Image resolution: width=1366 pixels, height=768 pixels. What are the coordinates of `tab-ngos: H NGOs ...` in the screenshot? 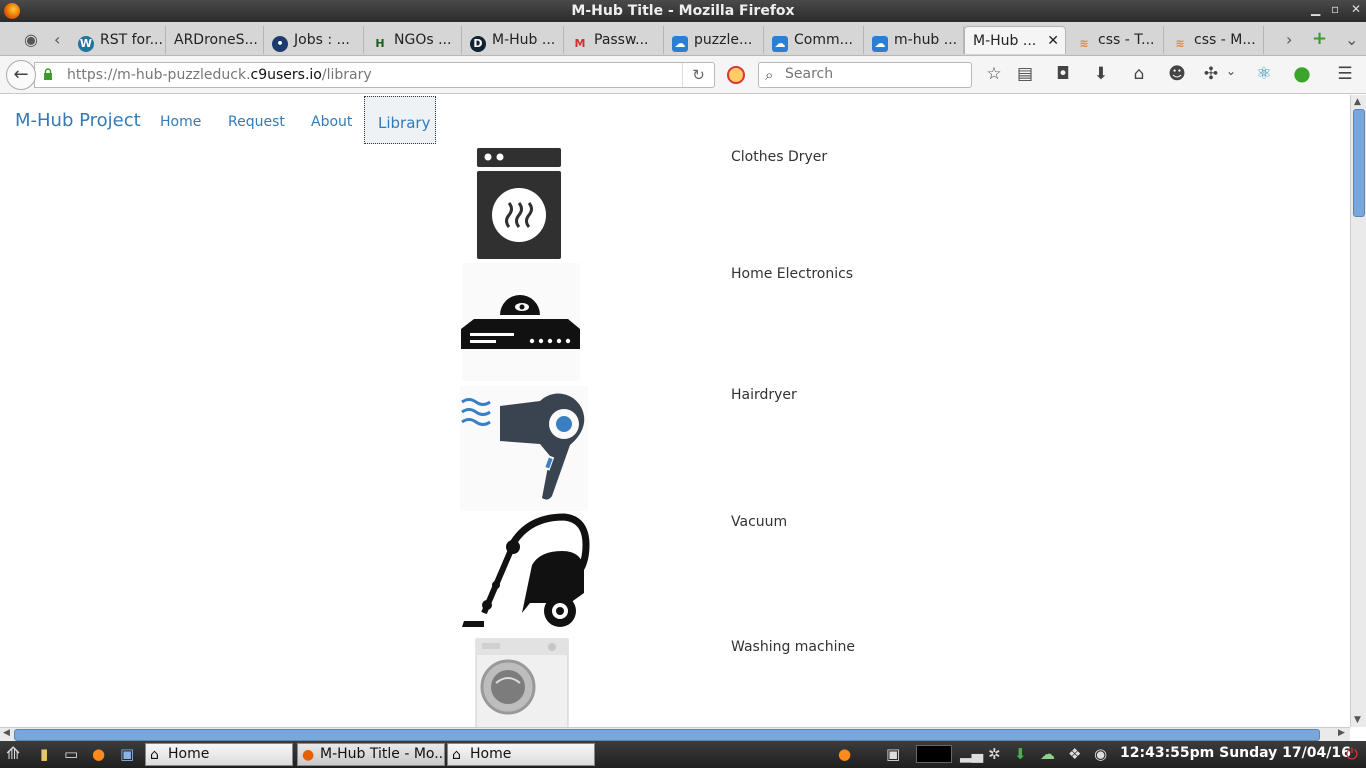 It's located at (413, 40).